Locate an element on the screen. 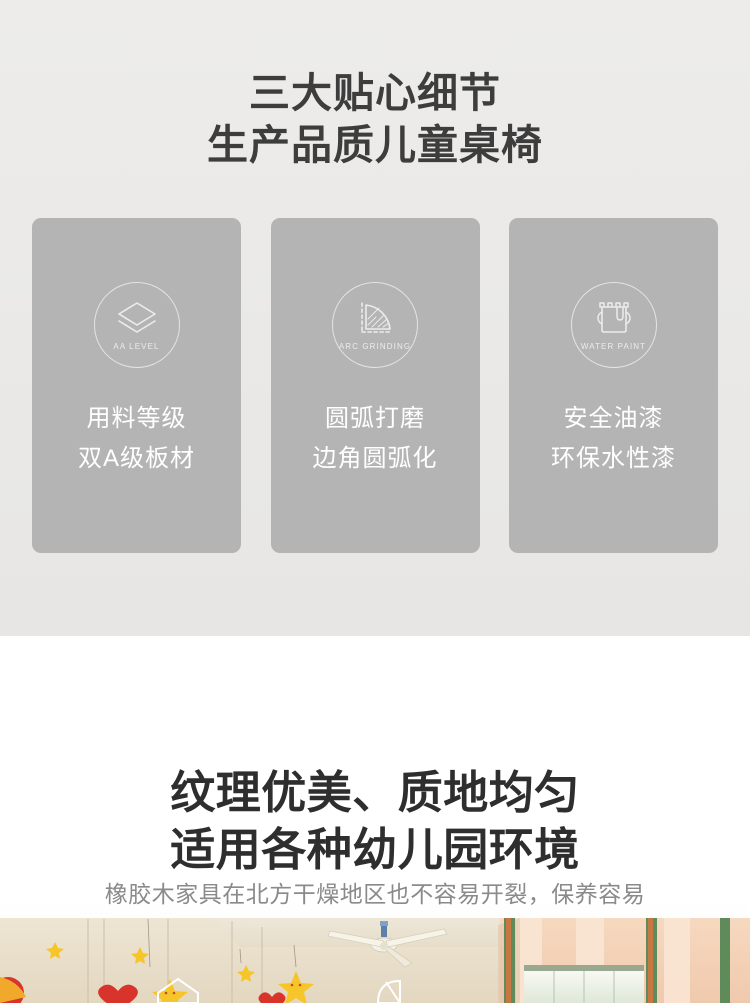 This screenshot has height=1003, width=750. feature-card-paint: WATER PAINT 安全油漆 环保水性漆 is located at coordinates (613, 385).